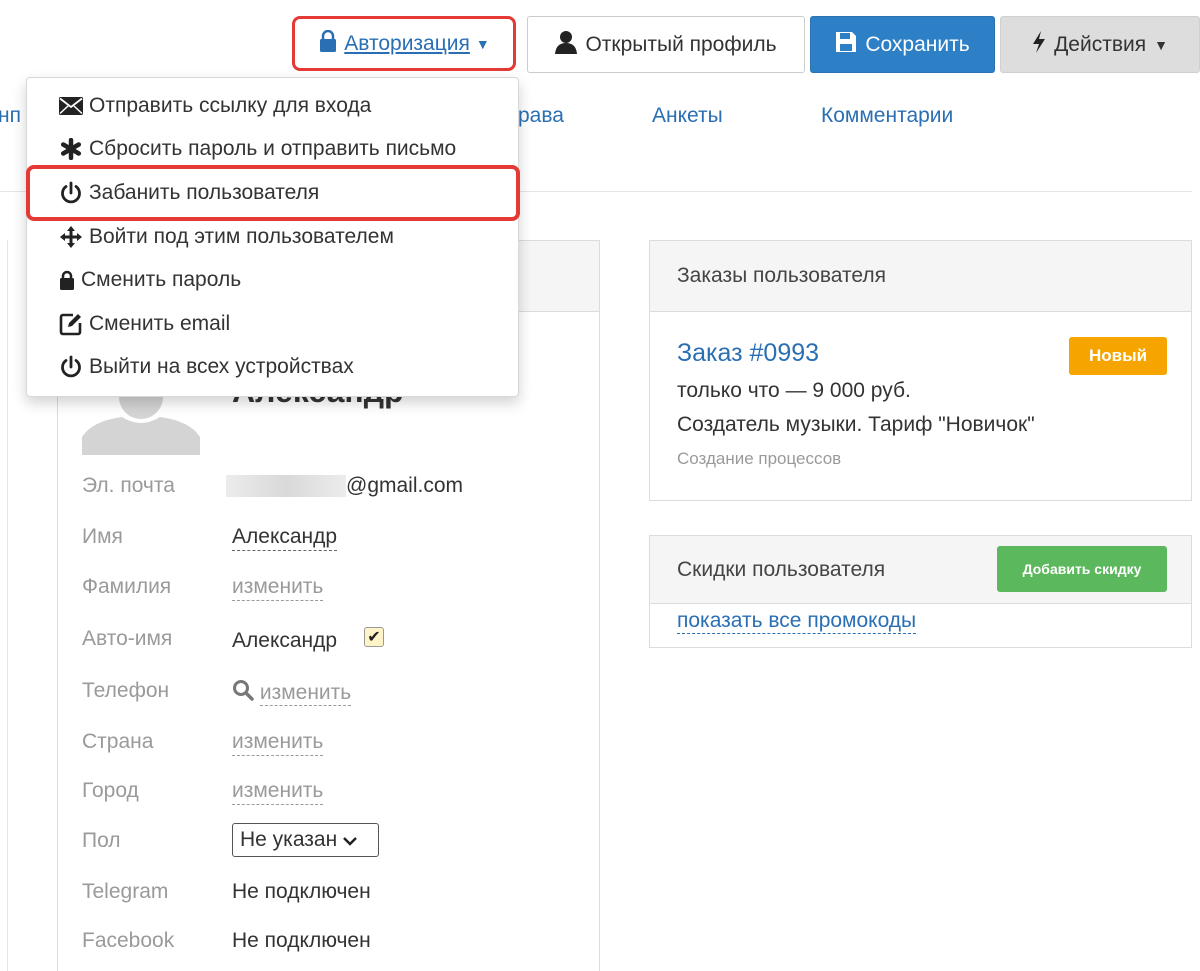  I want to click on facebook-label: Facebook, so click(128, 940).